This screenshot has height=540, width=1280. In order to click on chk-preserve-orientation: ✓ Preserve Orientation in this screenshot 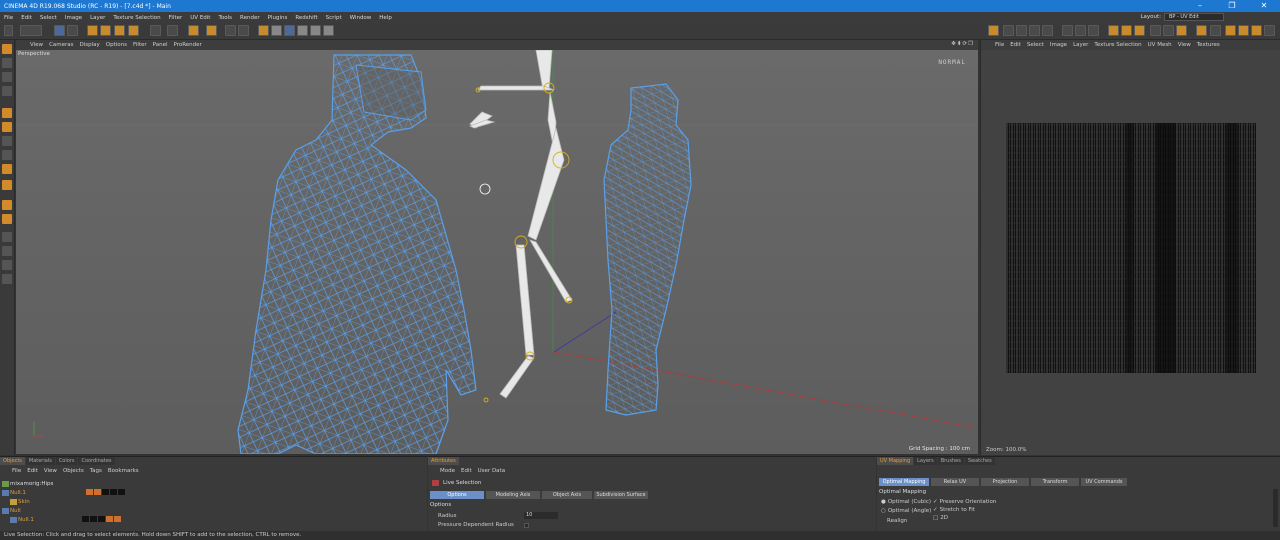, I will do `click(964, 502)`.